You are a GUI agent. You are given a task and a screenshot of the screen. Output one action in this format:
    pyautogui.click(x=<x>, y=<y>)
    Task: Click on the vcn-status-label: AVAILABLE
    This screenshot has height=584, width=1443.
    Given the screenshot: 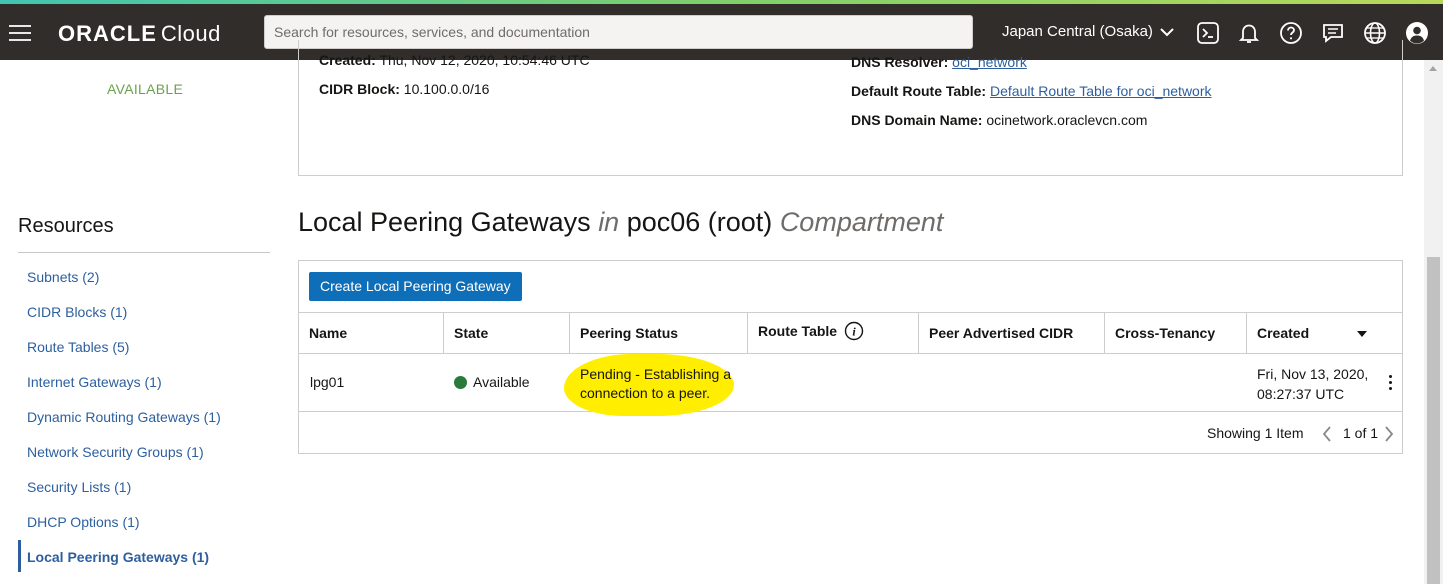 What is the action you would take?
    pyautogui.click(x=145, y=89)
    